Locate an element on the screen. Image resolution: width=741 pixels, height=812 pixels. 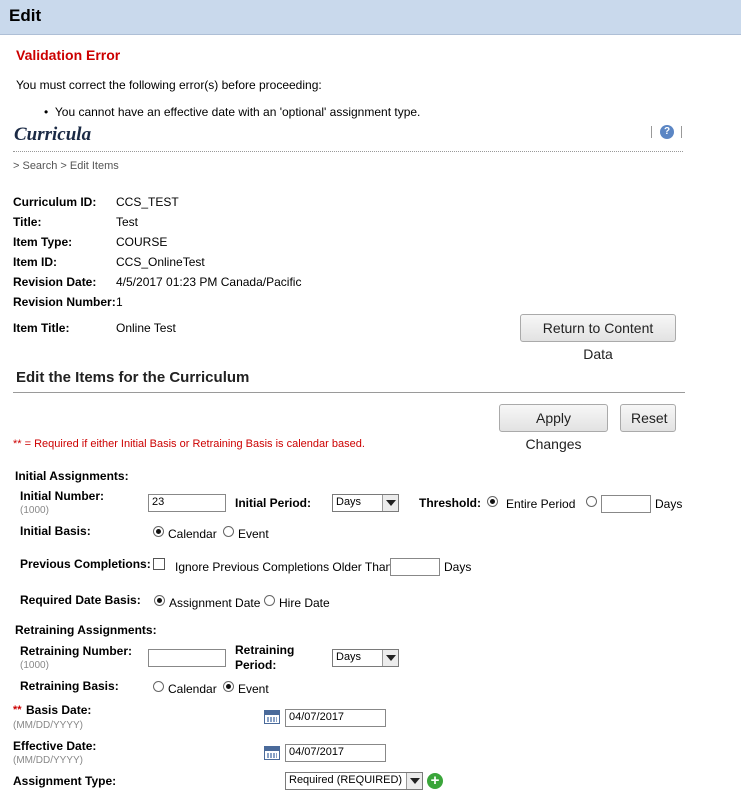
window-titlebar: Edit is located at coordinates (370, 17).